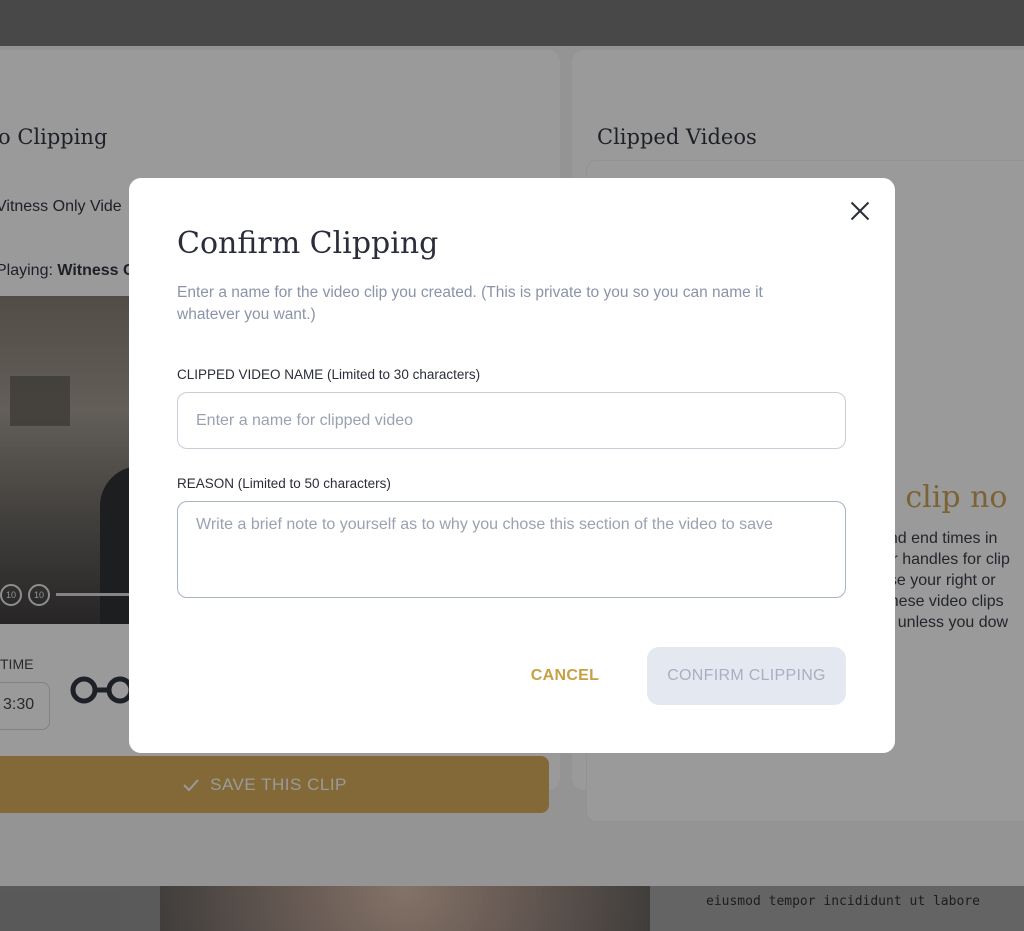 This screenshot has height=931, width=1024. Describe the element at coordinates (284, 483) in the screenshot. I see `reason-label: REASON (Limited to 50 characters)` at that location.